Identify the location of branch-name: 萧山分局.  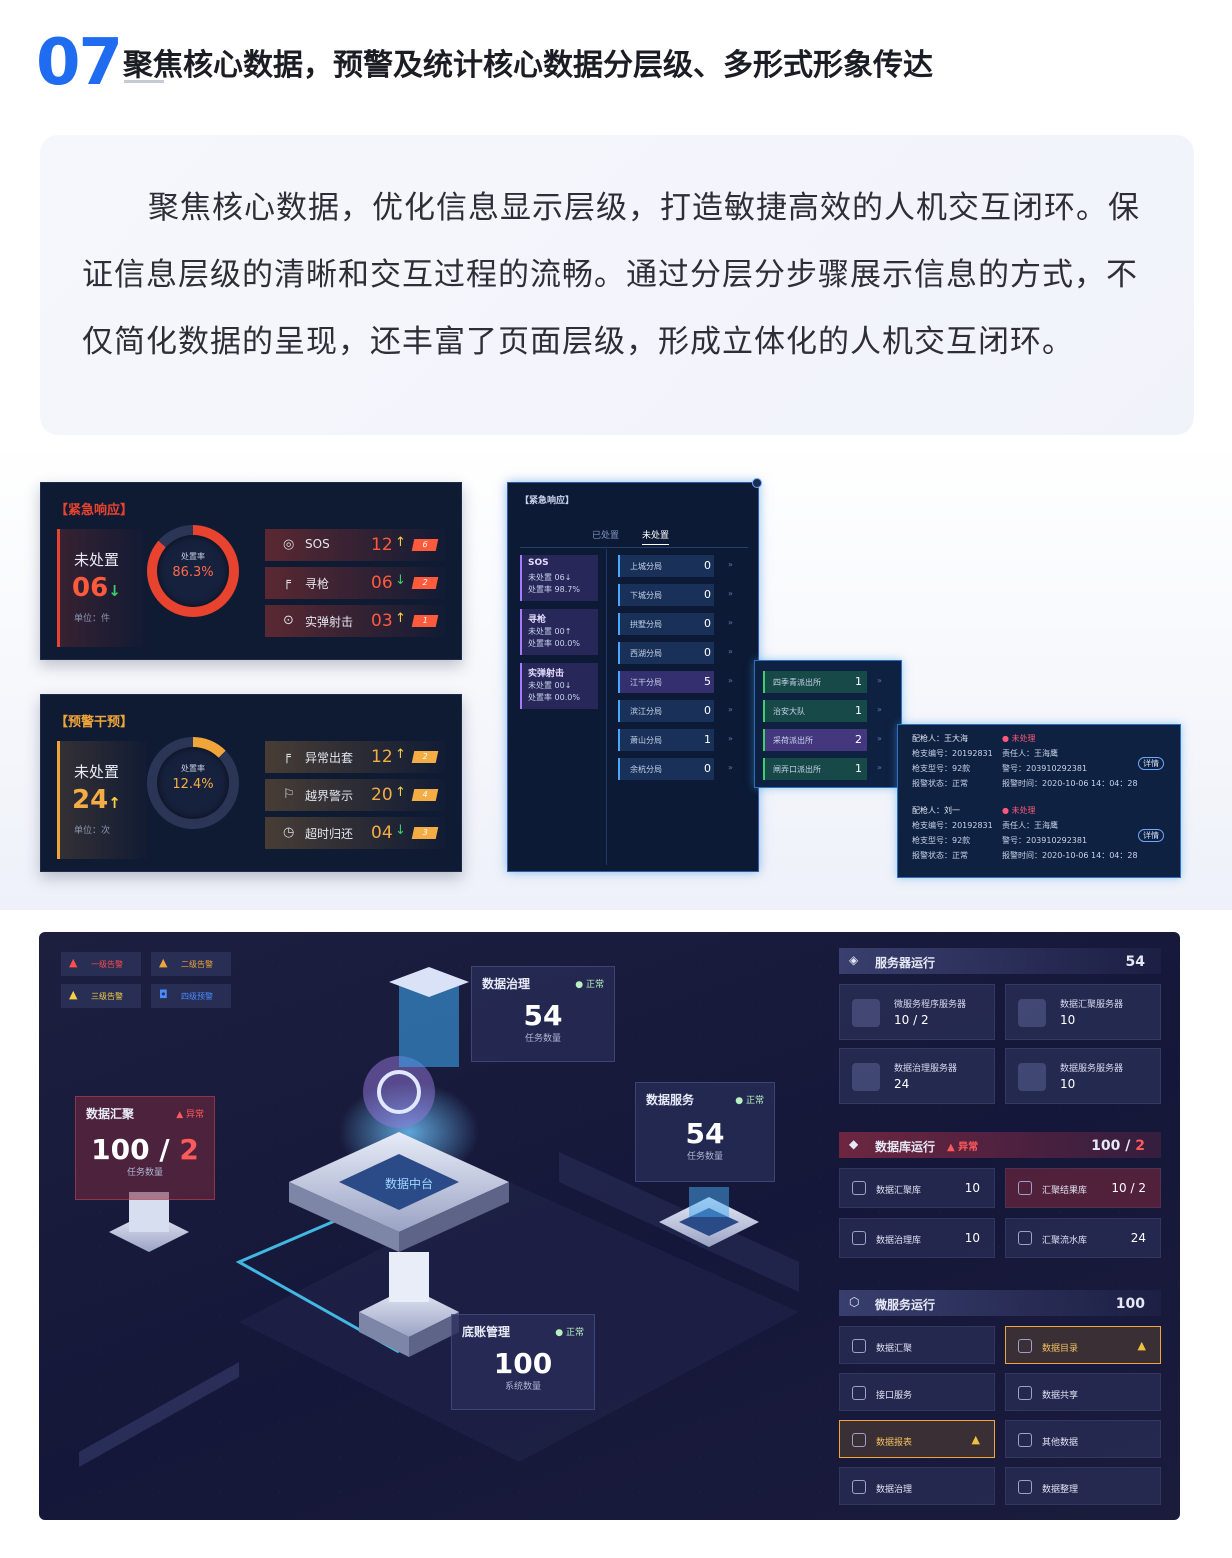
(646, 740).